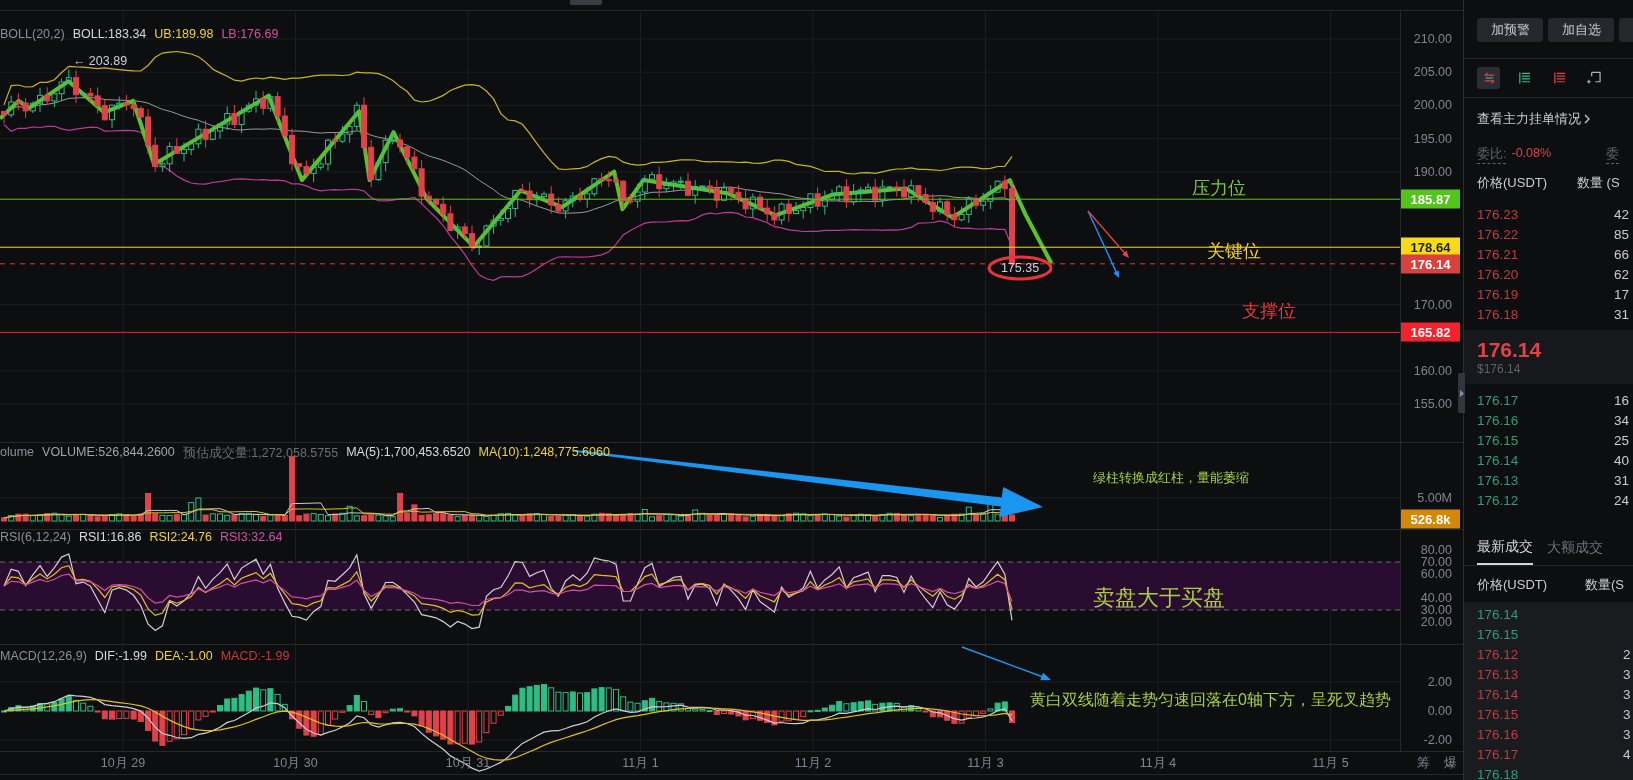 The width and height of the screenshot is (1633, 780). I want to click on volume-tag: 526.8k, so click(1430, 519).